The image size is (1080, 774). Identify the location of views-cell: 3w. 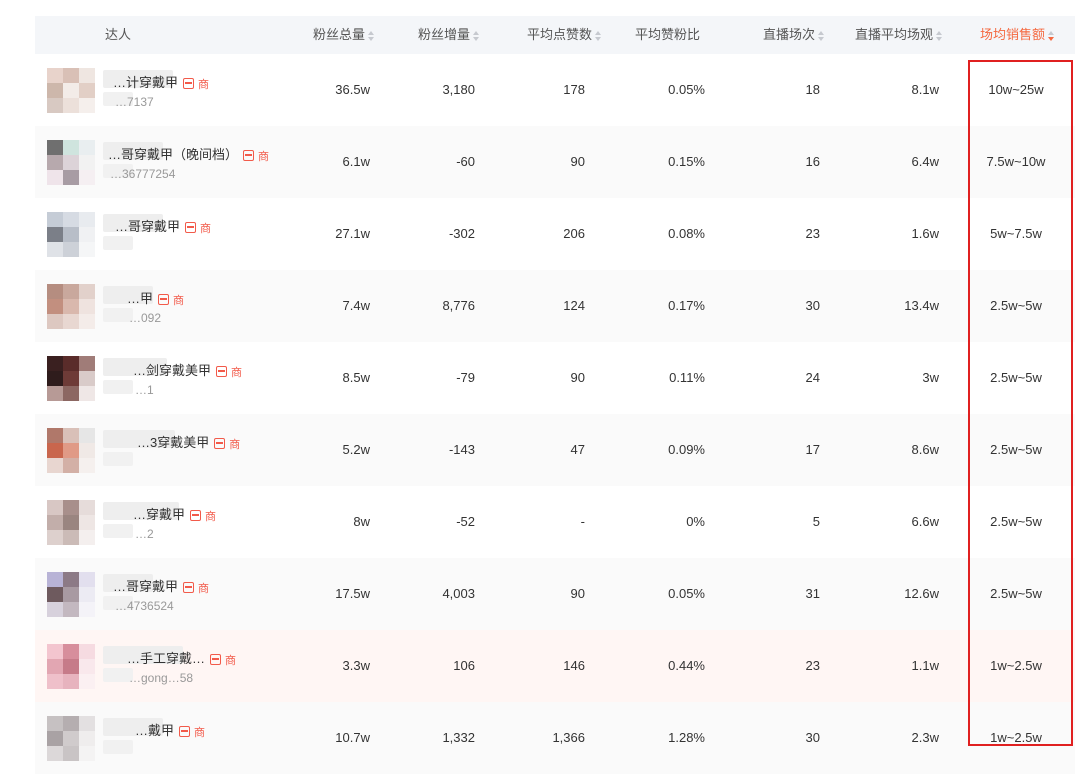
(930, 377).